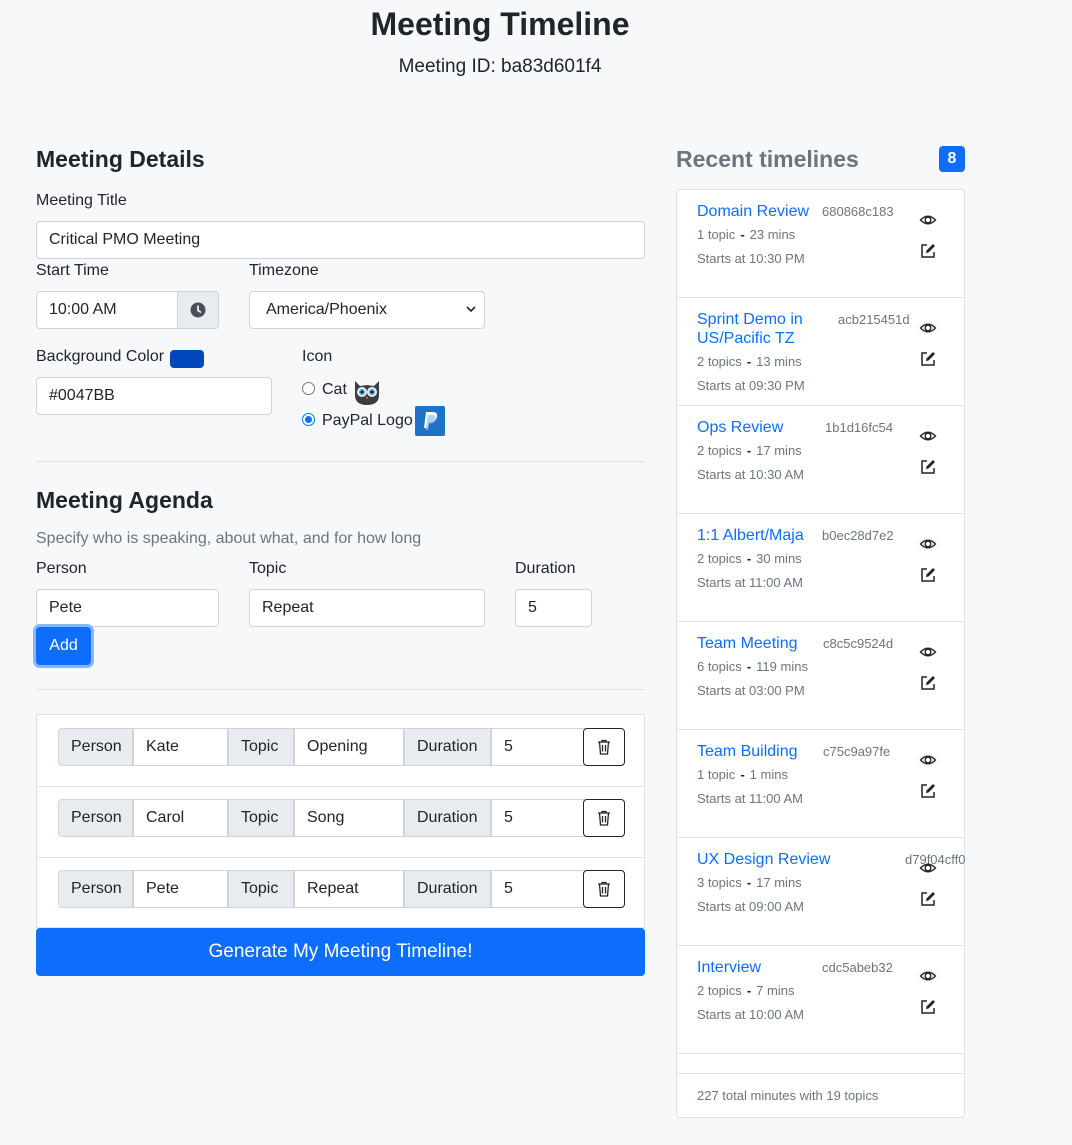 This screenshot has height=1145, width=1072. I want to click on topic-field: Repeat, so click(349, 889).